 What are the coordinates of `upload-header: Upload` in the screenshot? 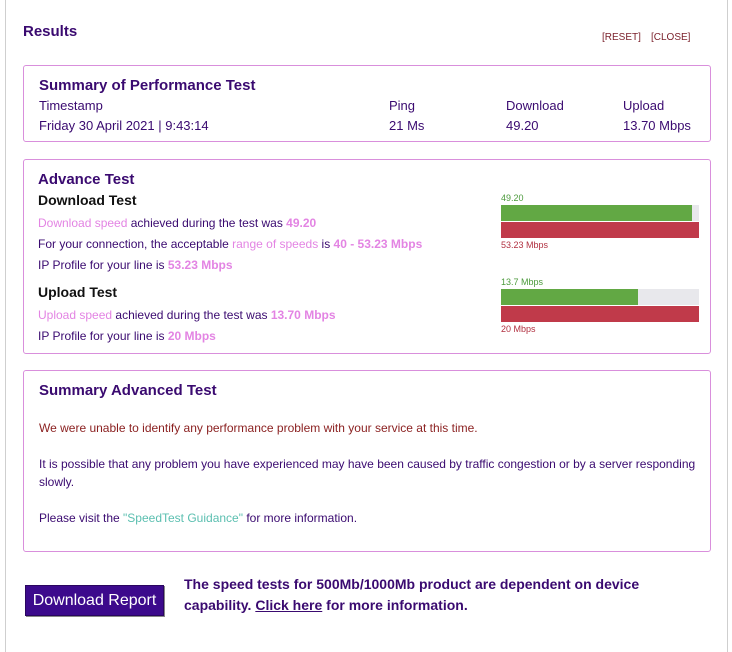 It's located at (644, 105).